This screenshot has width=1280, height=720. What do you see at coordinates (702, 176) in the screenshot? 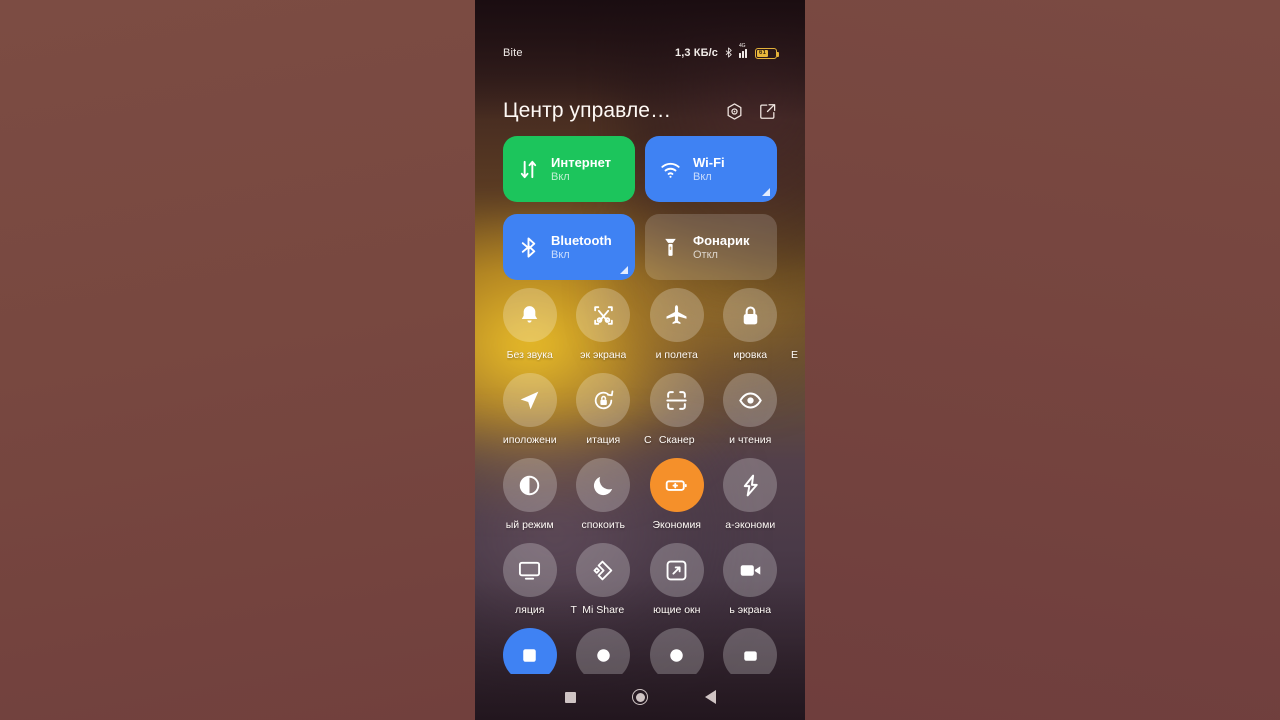
I see `tile-wifi-state: Вкл` at bounding box center [702, 176].